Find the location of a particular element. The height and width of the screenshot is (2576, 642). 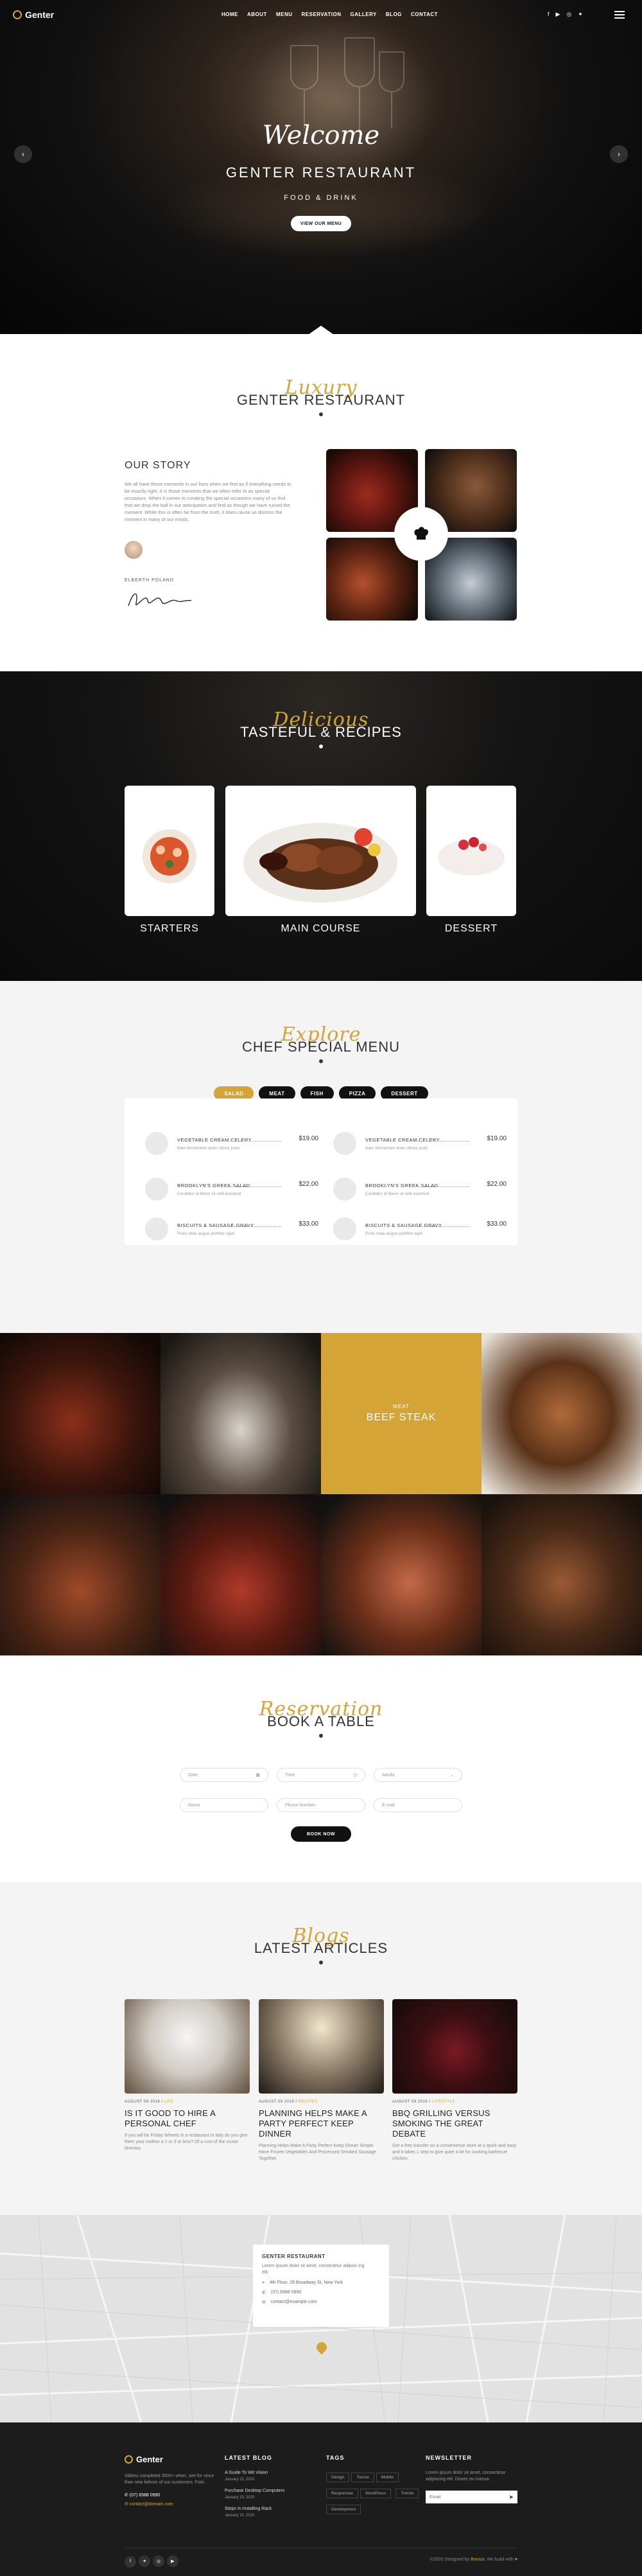

nav-menu: MENU is located at coordinates (284, 14).